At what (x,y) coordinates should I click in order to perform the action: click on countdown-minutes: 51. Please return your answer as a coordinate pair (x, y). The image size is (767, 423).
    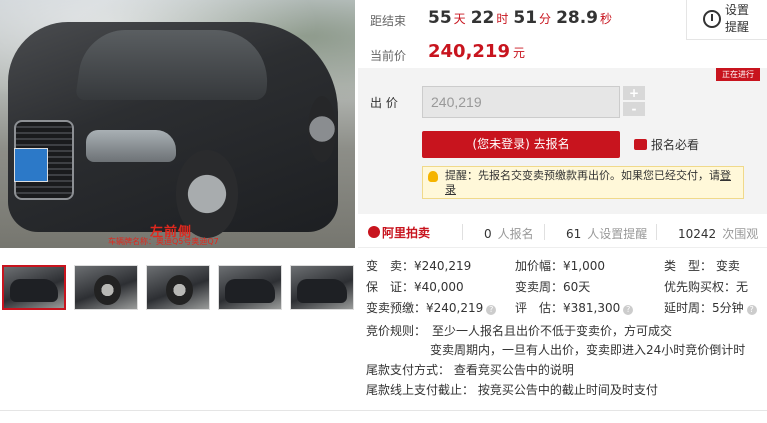
    Looking at the image, I should click on (525, 18).